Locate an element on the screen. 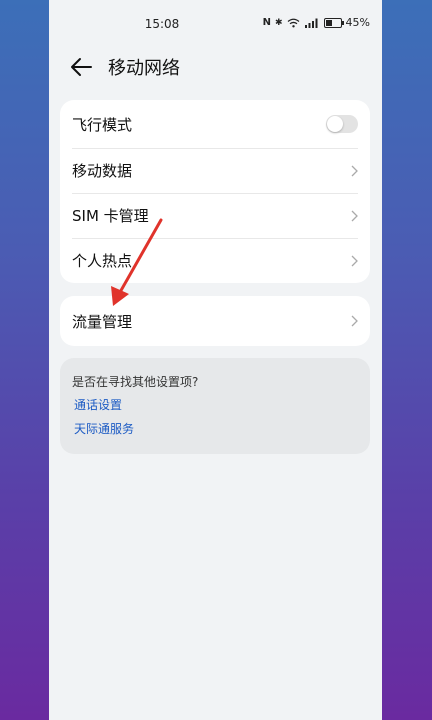 This screenshot has height=720, width=432. page-title: 移动网络 is located at coordinates (144, 68).